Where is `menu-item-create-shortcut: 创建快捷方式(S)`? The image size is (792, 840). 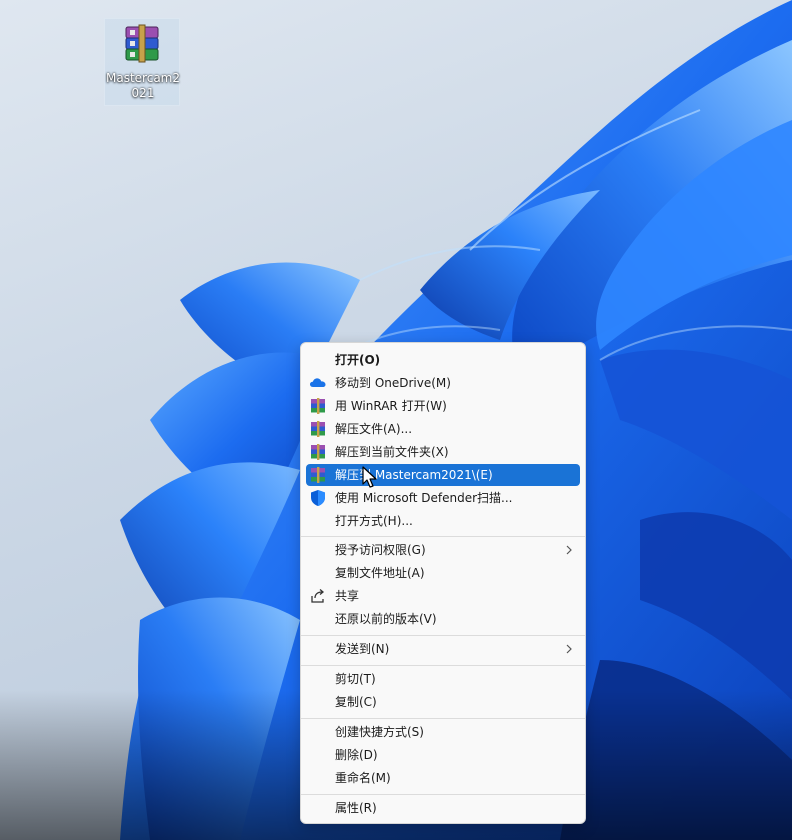 menu-item-create-shortcut: 创建快捷方式(S) is located at coordinates (443, 732).